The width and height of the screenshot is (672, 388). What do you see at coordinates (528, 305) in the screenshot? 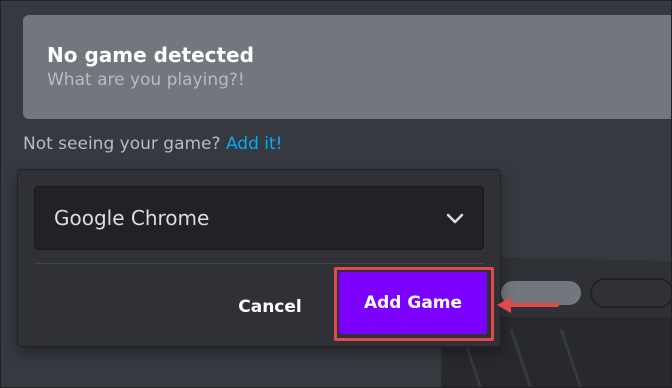
I see `pointer-arrow-icon` at bounding box center [528, 305].